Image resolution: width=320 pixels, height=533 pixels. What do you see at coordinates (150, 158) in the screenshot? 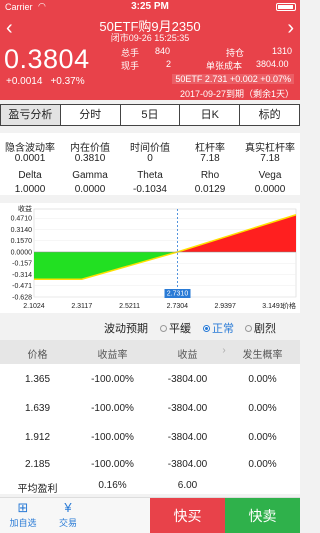
I see `greek-value: 0` at bounding box center [150, 158].